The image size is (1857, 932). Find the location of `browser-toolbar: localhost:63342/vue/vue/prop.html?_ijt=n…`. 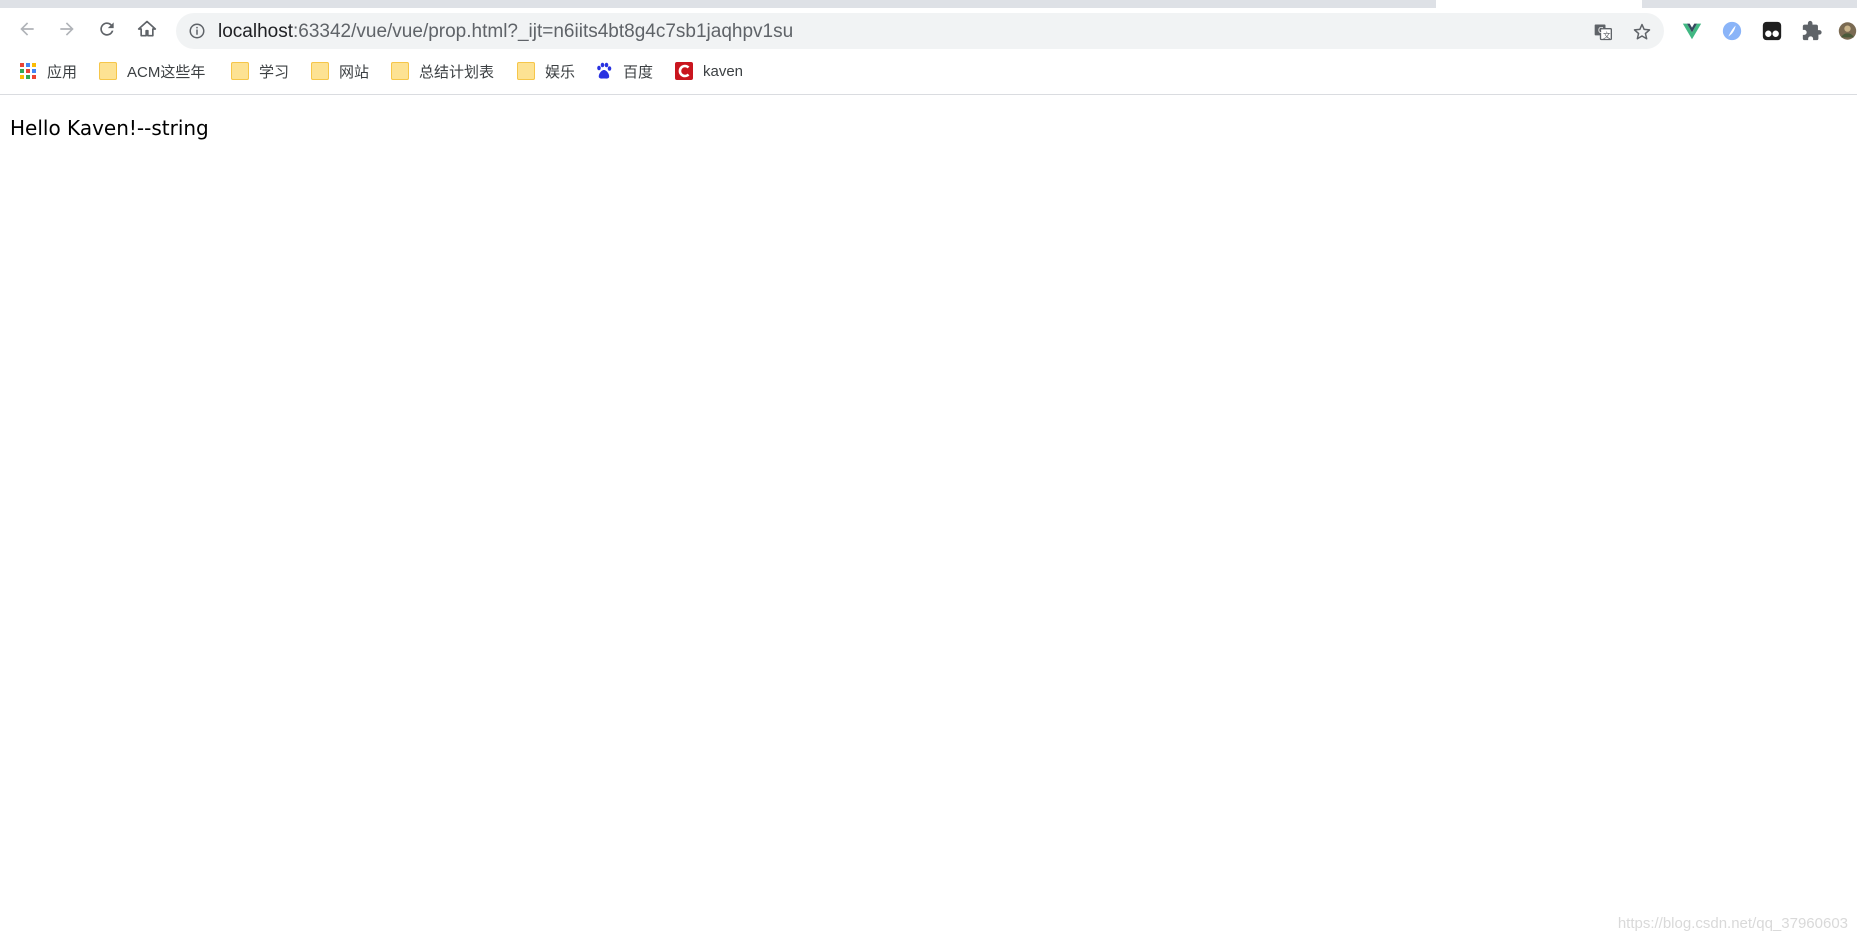

browser-toolbar: localhost:63342/vue/vue/prop.html?_ijt=n… is located at coordinates (928, 30).